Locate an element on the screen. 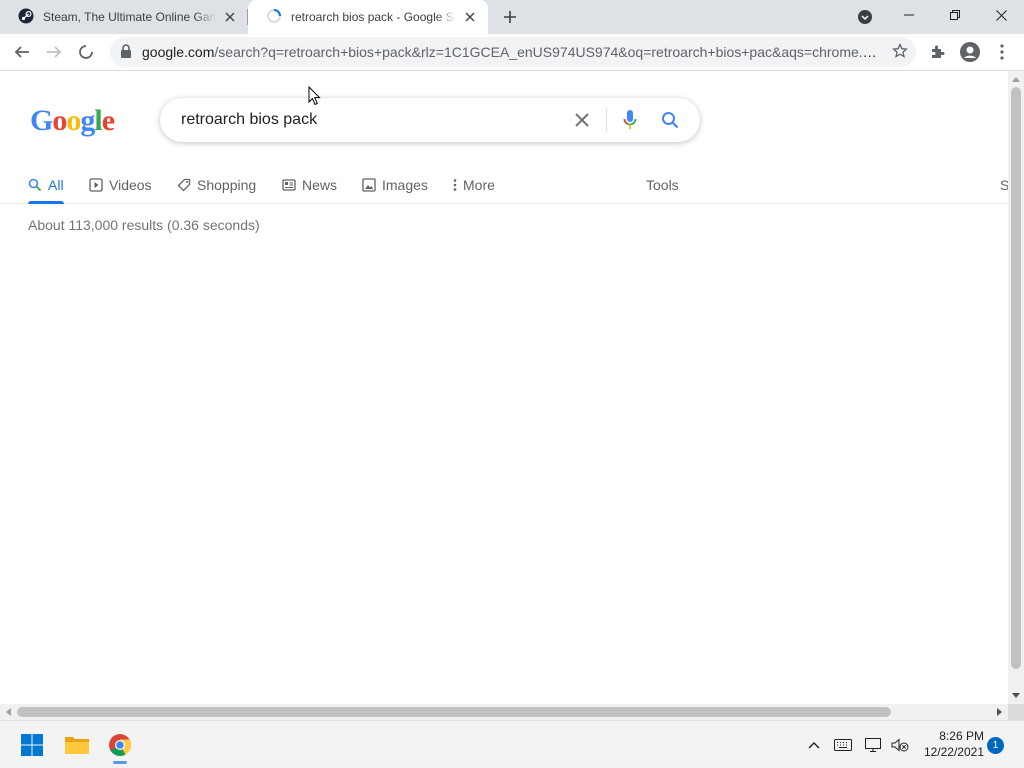  vertical-scrollbar is located at coordinates (1016, 387).